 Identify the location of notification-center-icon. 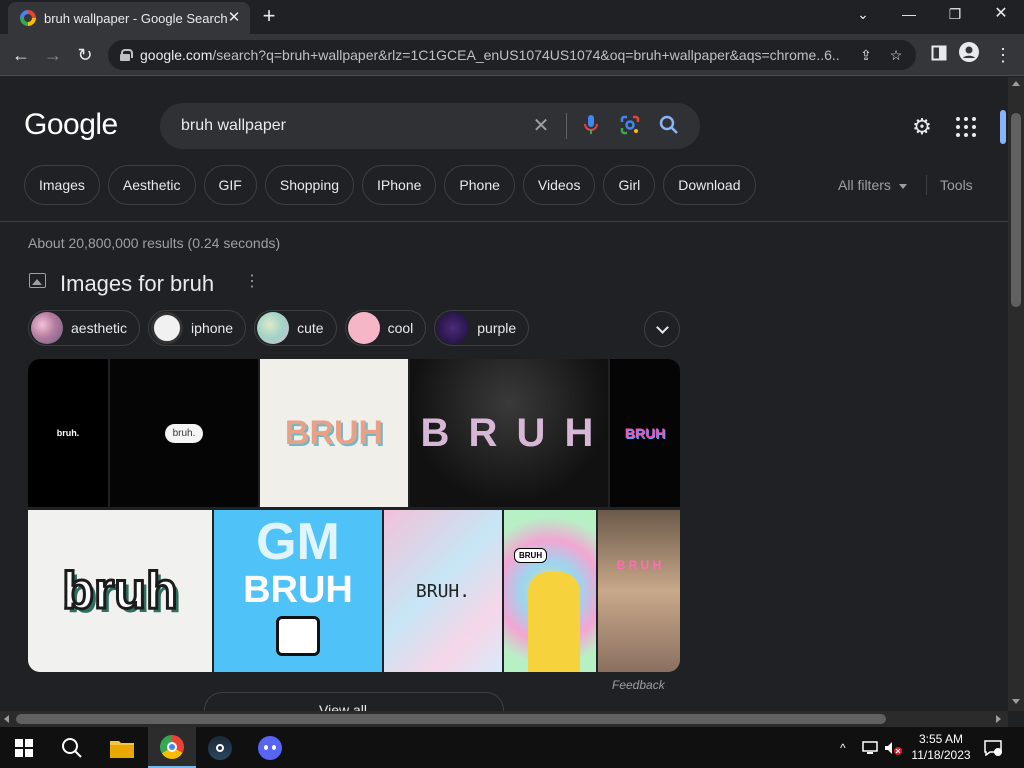
(993, 747).